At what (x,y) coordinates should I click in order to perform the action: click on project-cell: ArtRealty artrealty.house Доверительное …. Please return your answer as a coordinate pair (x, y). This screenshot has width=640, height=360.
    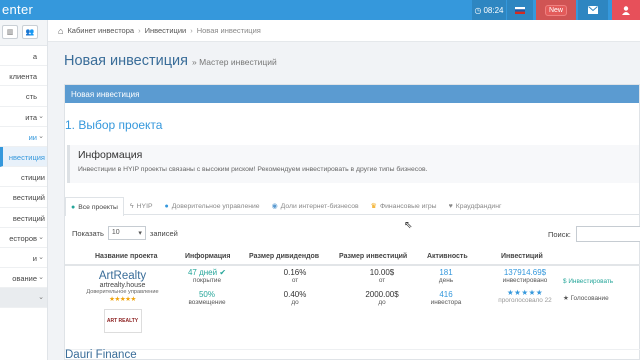
    Looking at the image, I should click on (122, 301).